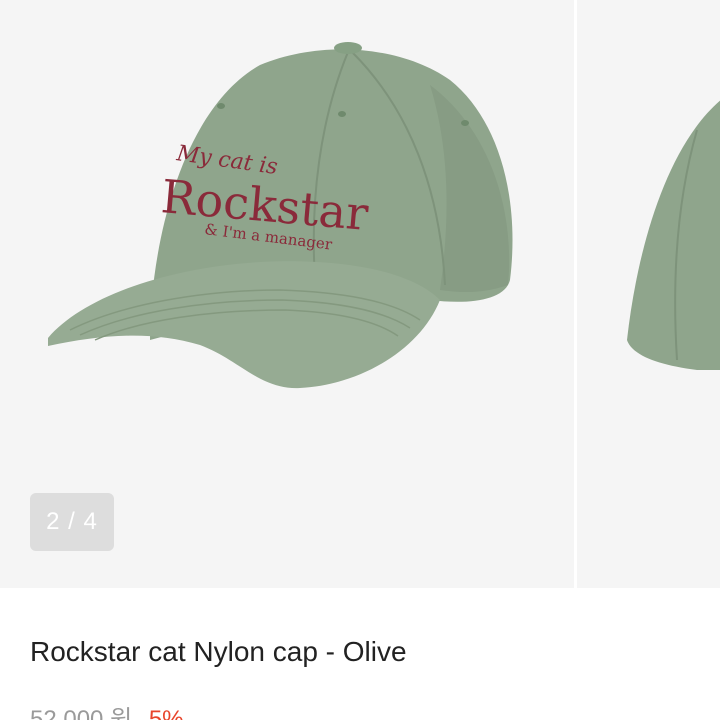 This screenshot has width=720, height=720. I want to click on olive-cap-side-image, so click(673, 235).